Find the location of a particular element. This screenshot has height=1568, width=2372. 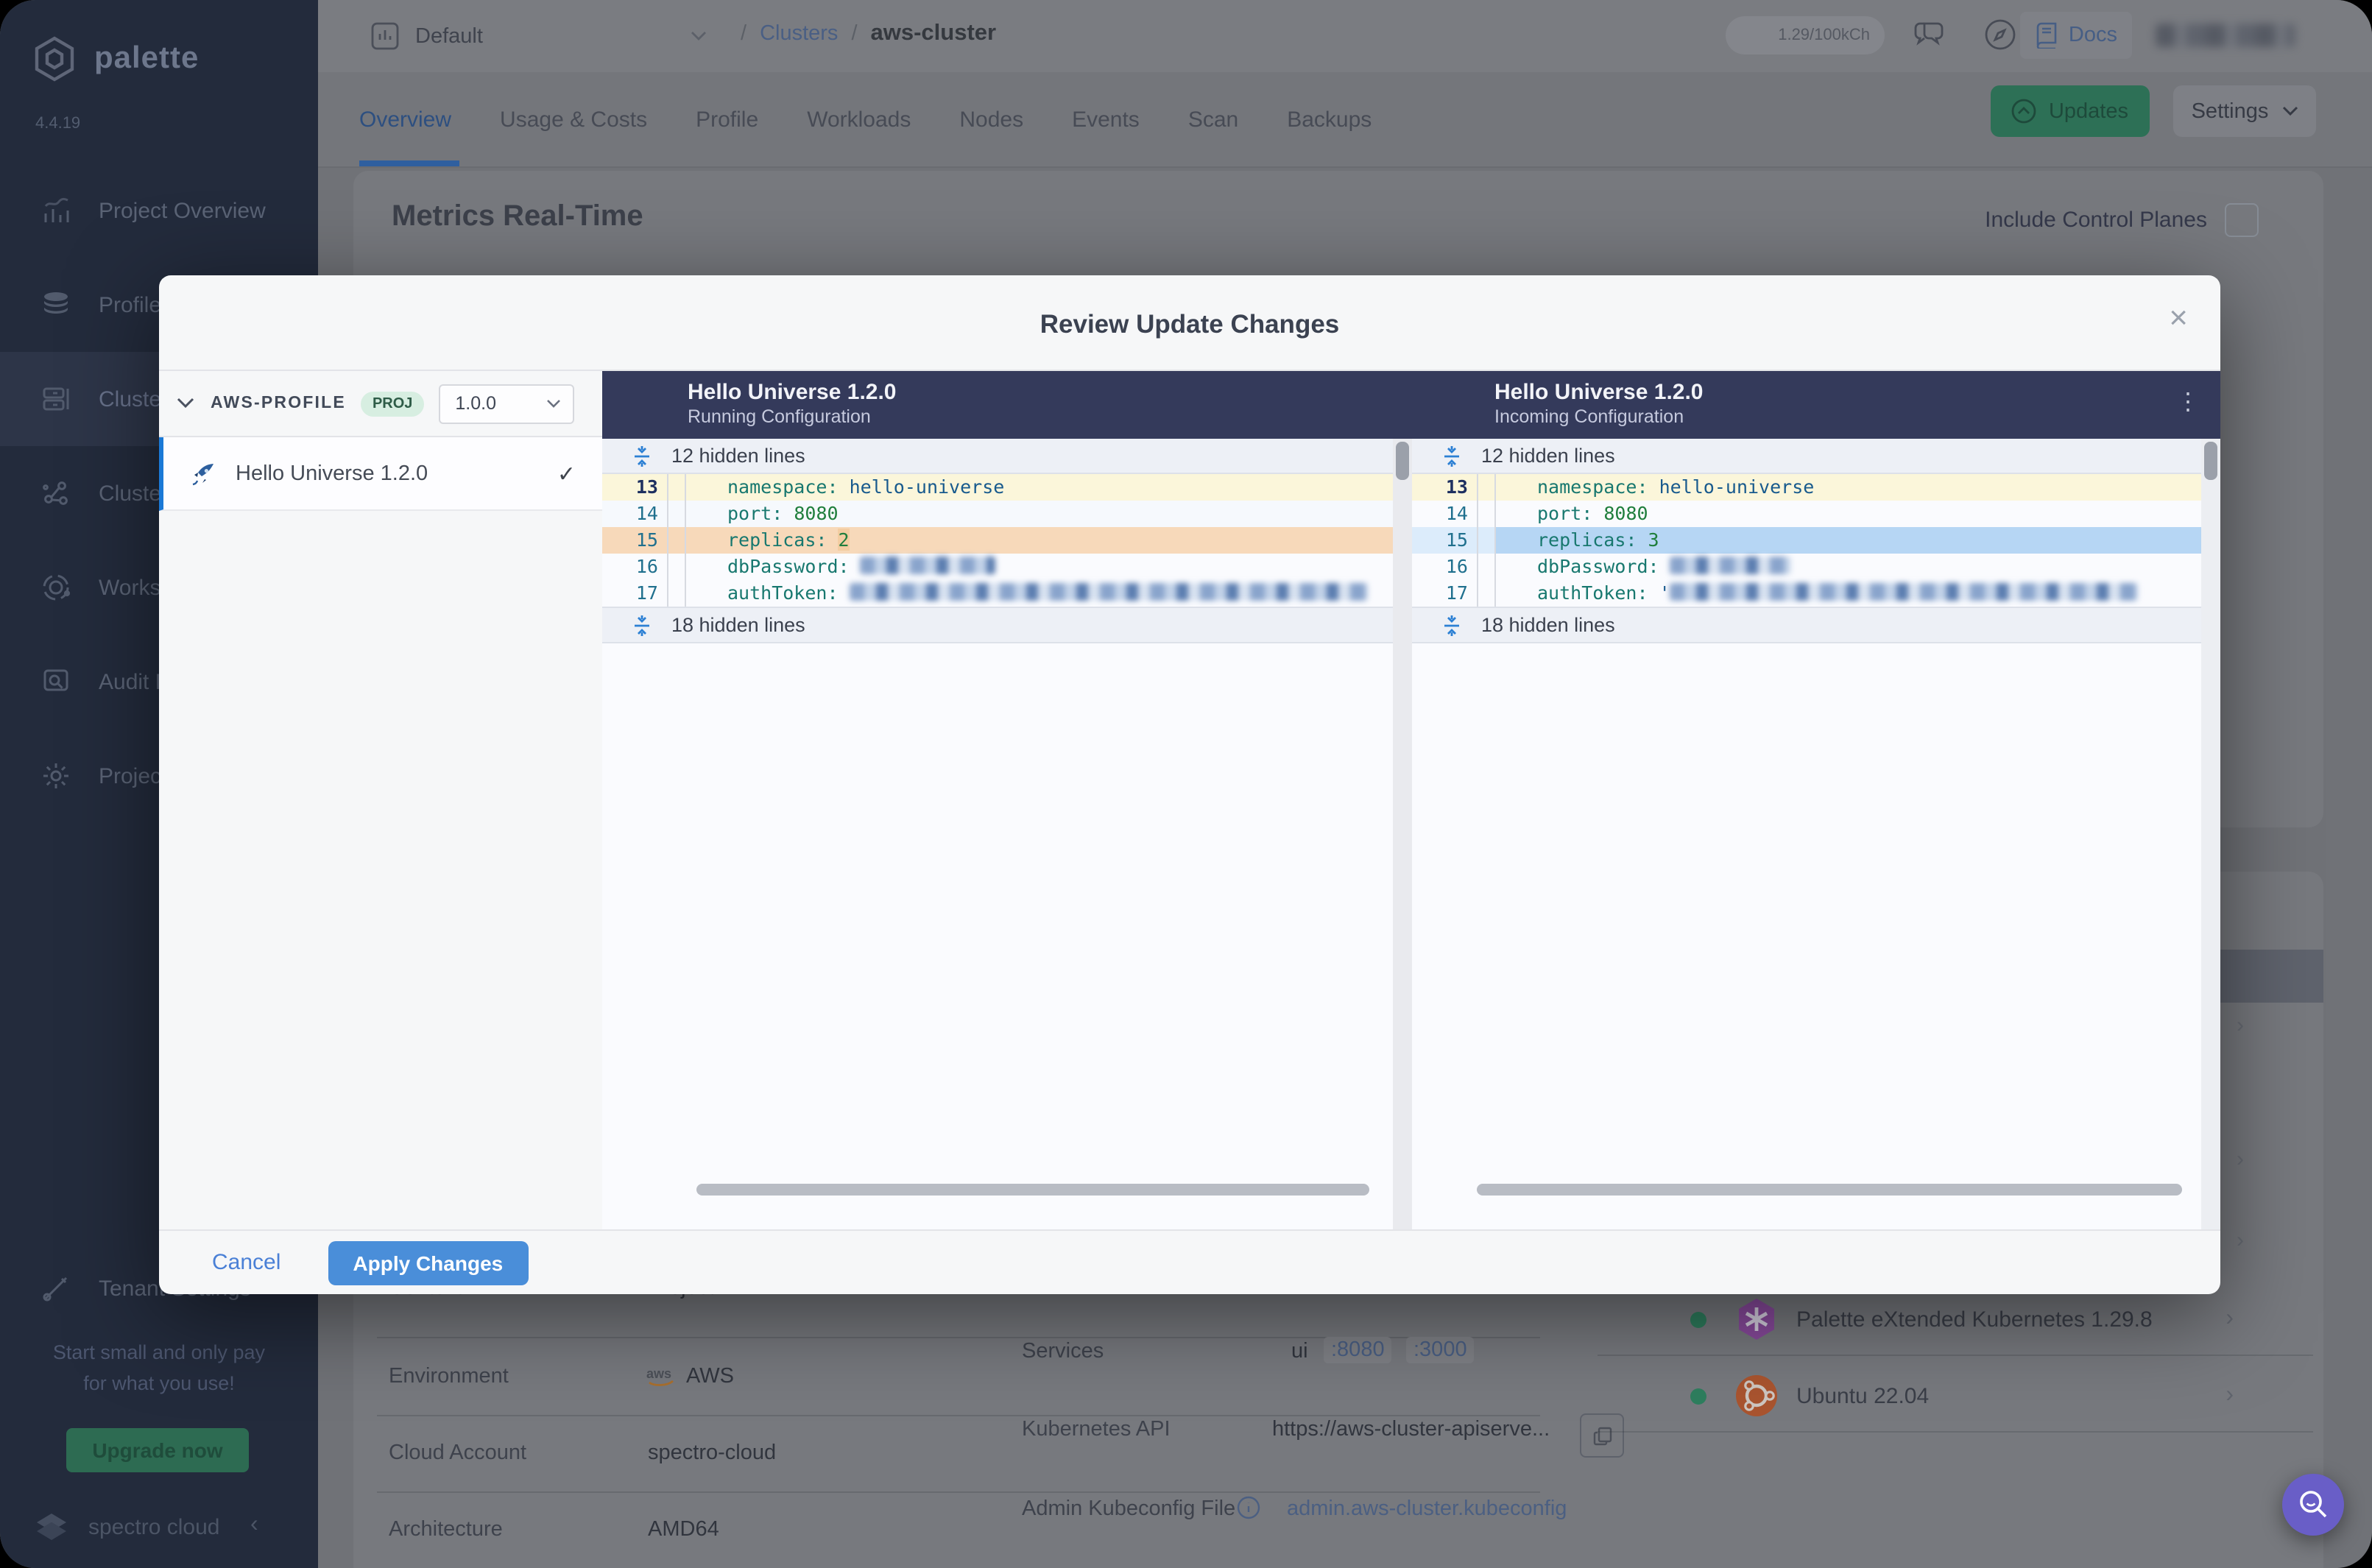

metrics-title: Metrics Real-Time is located at coordinates (517, 216).